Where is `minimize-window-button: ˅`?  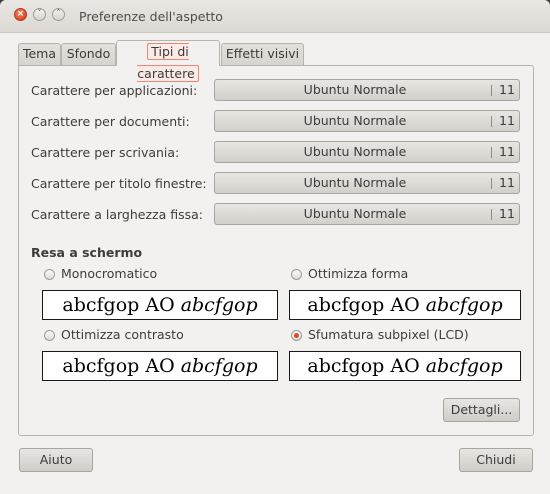 minimize-window-button: ˅ is located at coordinates (39, 14).